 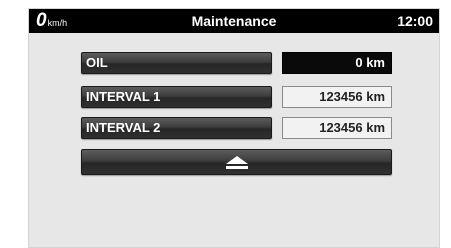 I want to click on oil-value: 0 km, so click(x=337, y=63).